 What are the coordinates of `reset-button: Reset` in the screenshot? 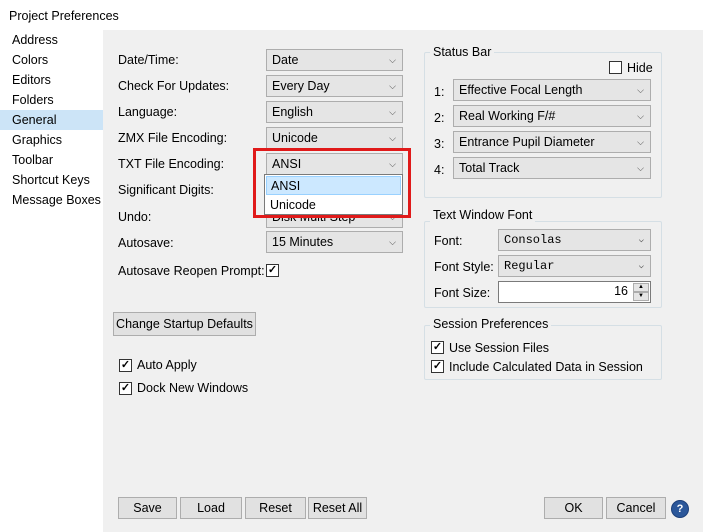 It's located at (275, 508).